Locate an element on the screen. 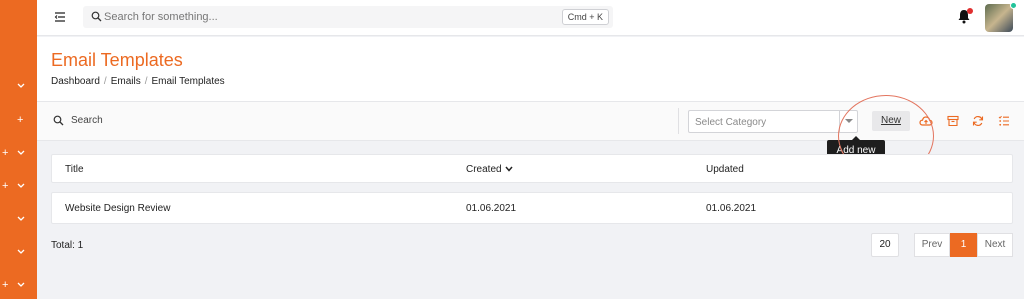 This screenshot has height=299, width=1024. global-search-input: Search for something... Cmd + K is located at coordinates (348, 17).